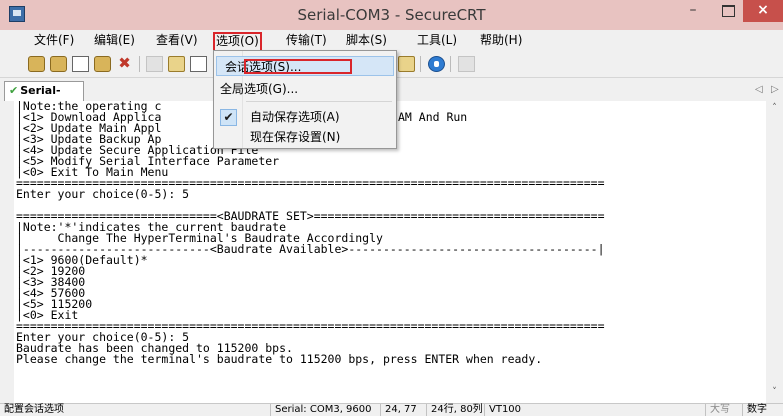  What do you see at coordinates (436, 64) in the screenshot?
I see `help-icon` at bounding box center [436, 64].